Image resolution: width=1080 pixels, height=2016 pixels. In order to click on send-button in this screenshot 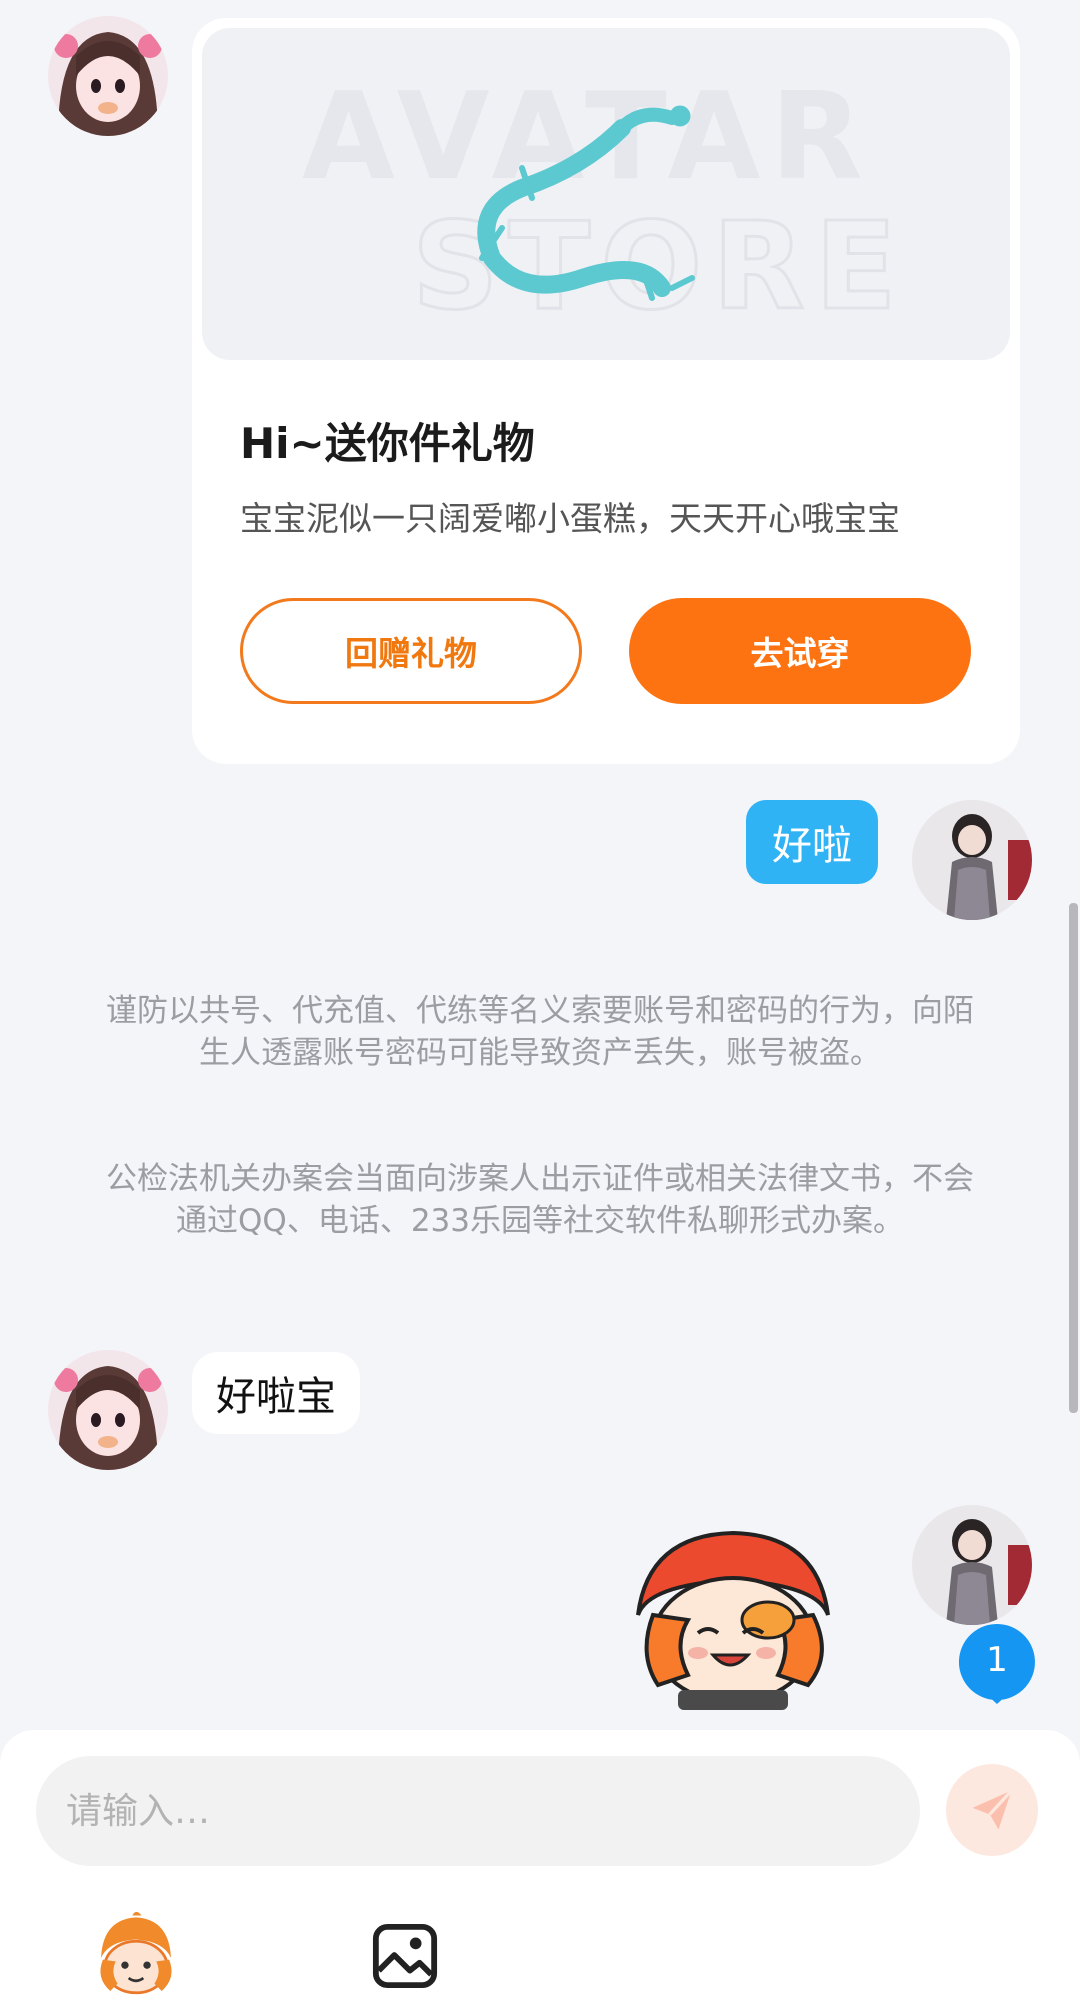, I will do `click(992, 1810)`.